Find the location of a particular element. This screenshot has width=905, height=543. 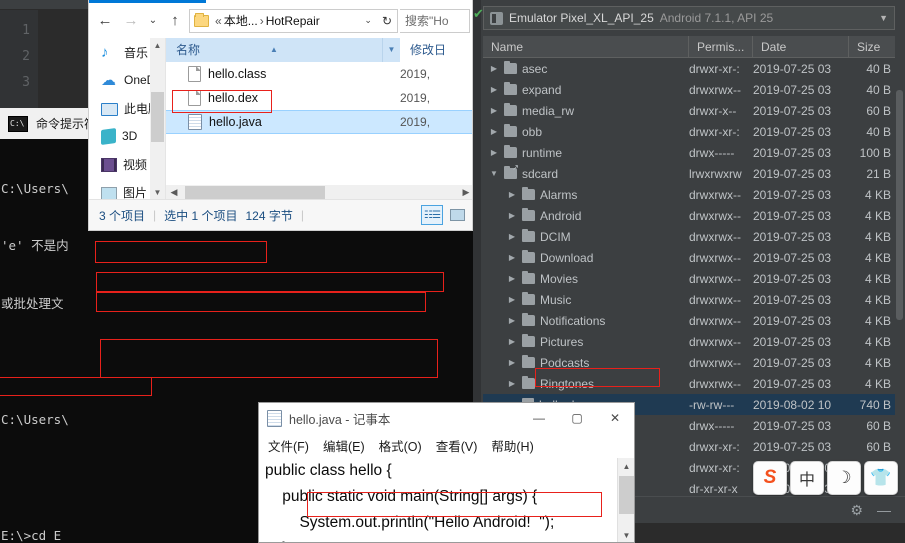

tree-expanded-icon: ▼ is located at coordinates (494, 173).